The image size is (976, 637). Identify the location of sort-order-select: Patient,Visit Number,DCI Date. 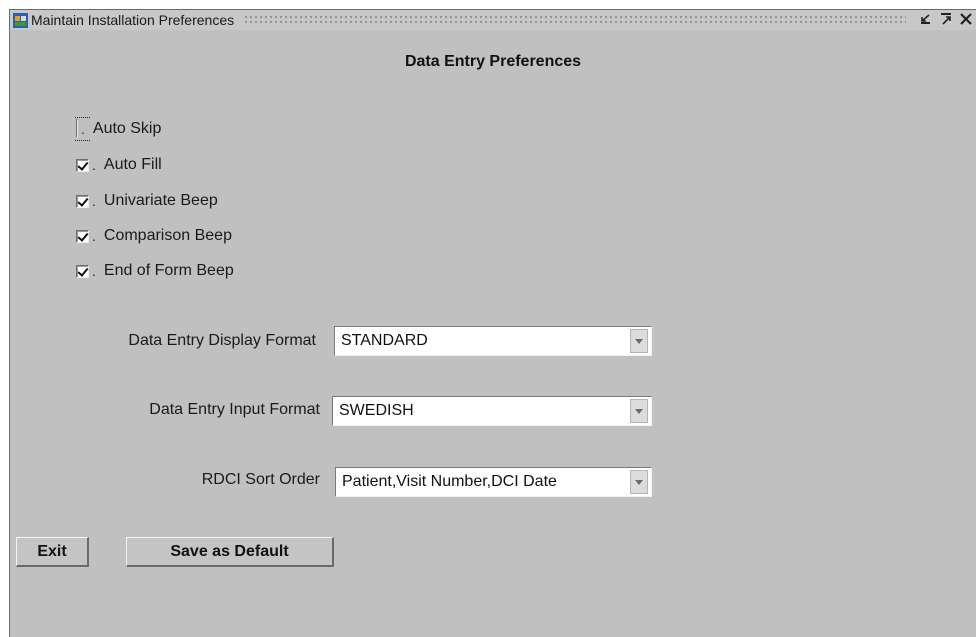
(493, 482).